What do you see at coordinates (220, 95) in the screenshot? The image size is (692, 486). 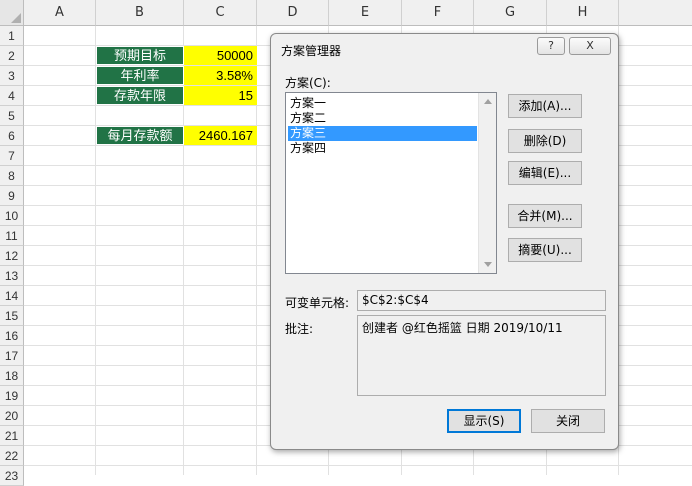 I see `cell-c4: 15` at bounding box center [220, 95].